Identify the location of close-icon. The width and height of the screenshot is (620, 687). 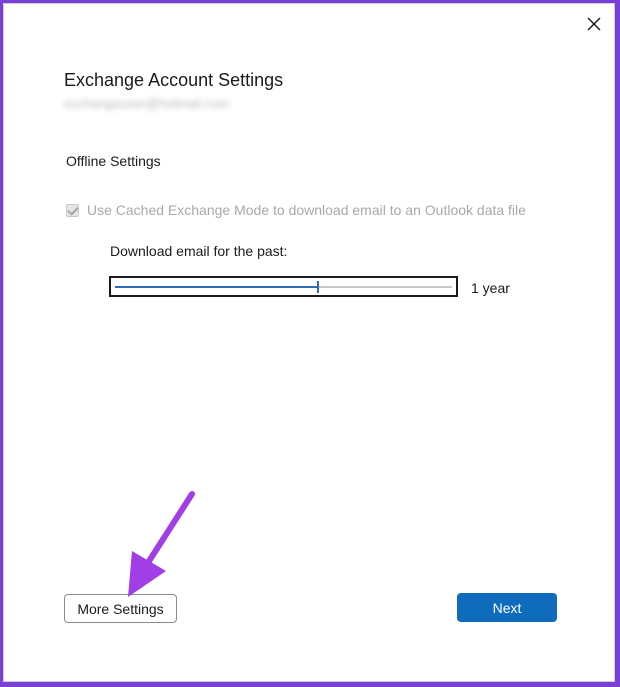
(594, 24).